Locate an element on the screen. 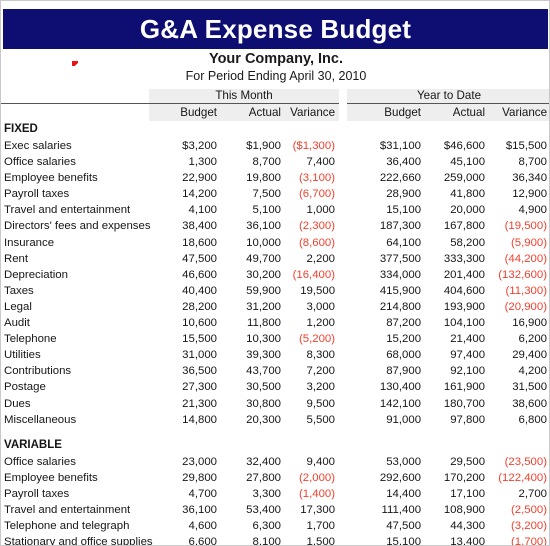 This screenshot has width=550, height=546. cell-month-actual: 32,400 is located at coordinates (263, 461).